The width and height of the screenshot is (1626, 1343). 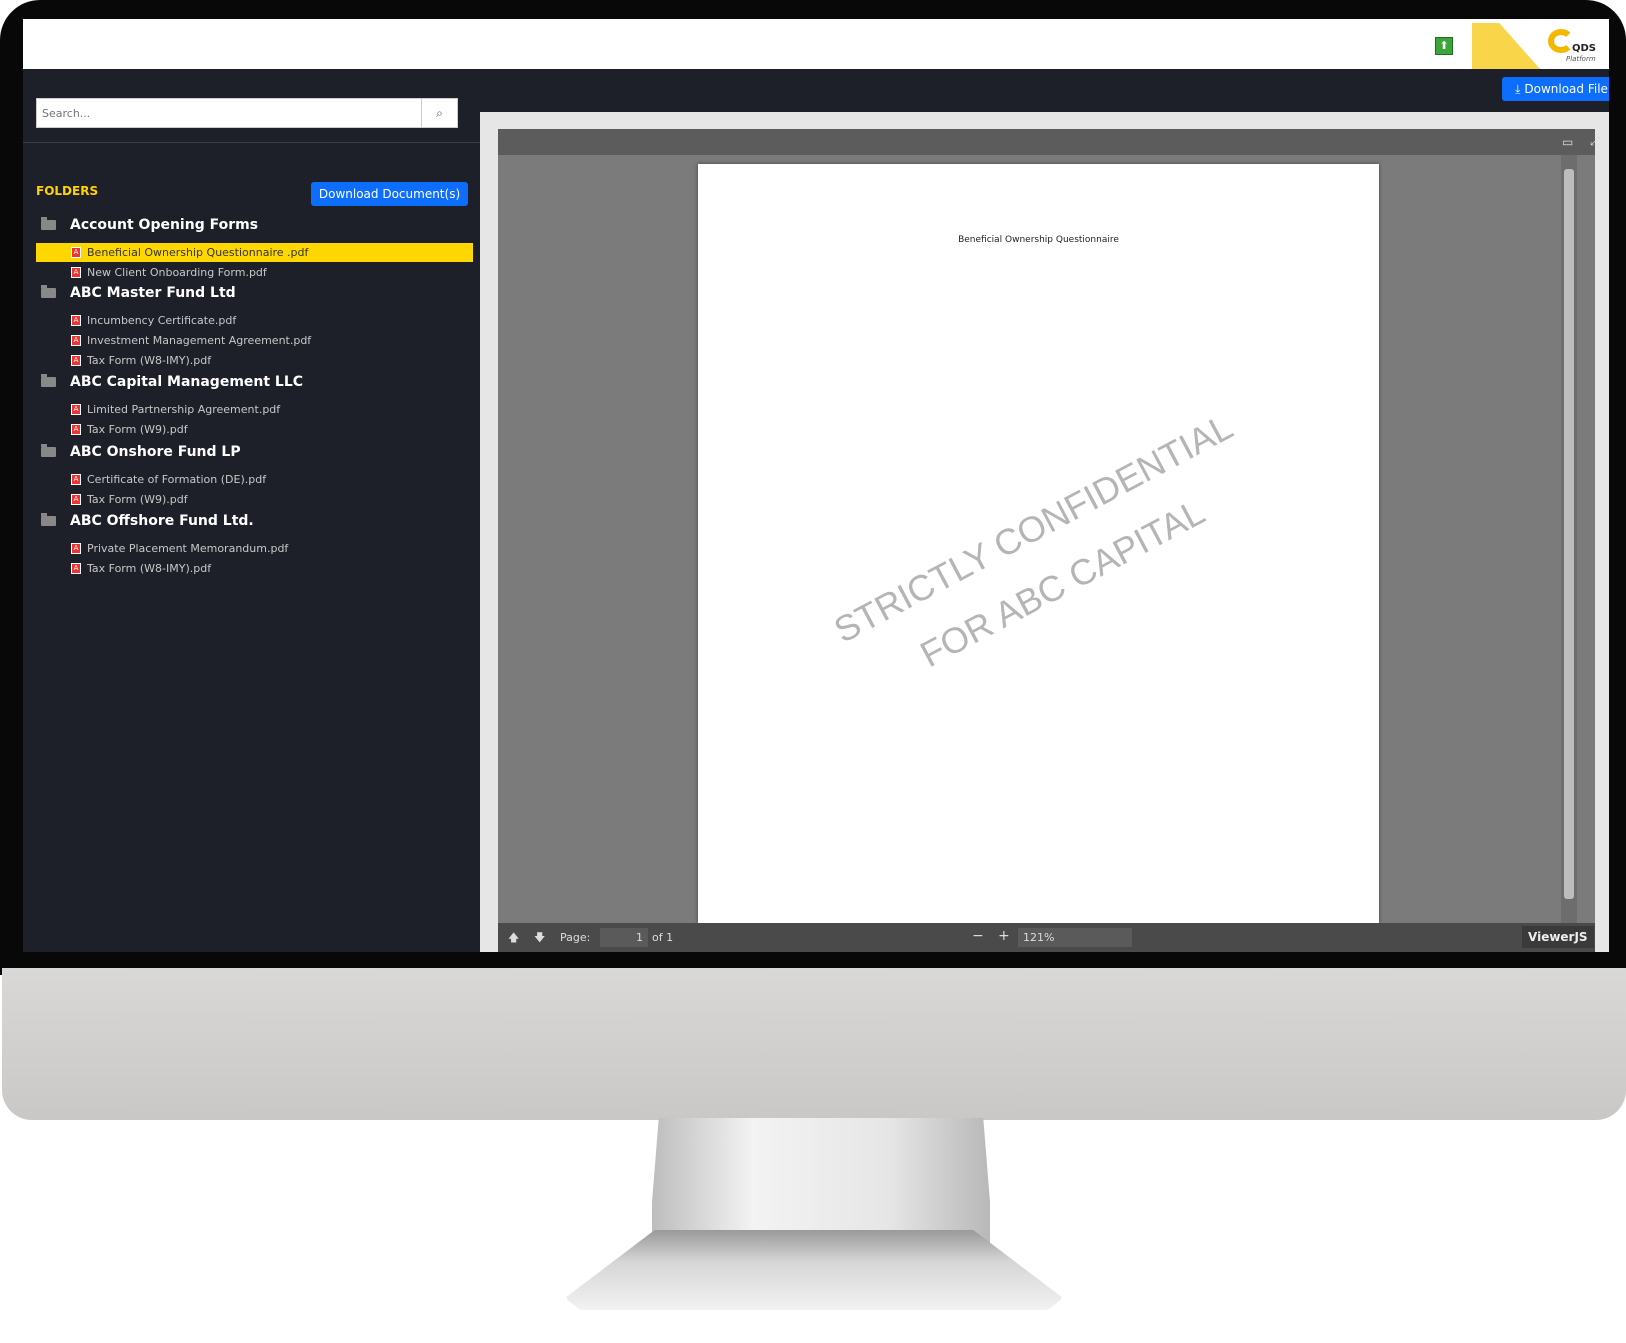 What do you see at coordinates (814, 1044) in the screenshot?
I see `monitor-chin` at bounding box center [814, 1044].